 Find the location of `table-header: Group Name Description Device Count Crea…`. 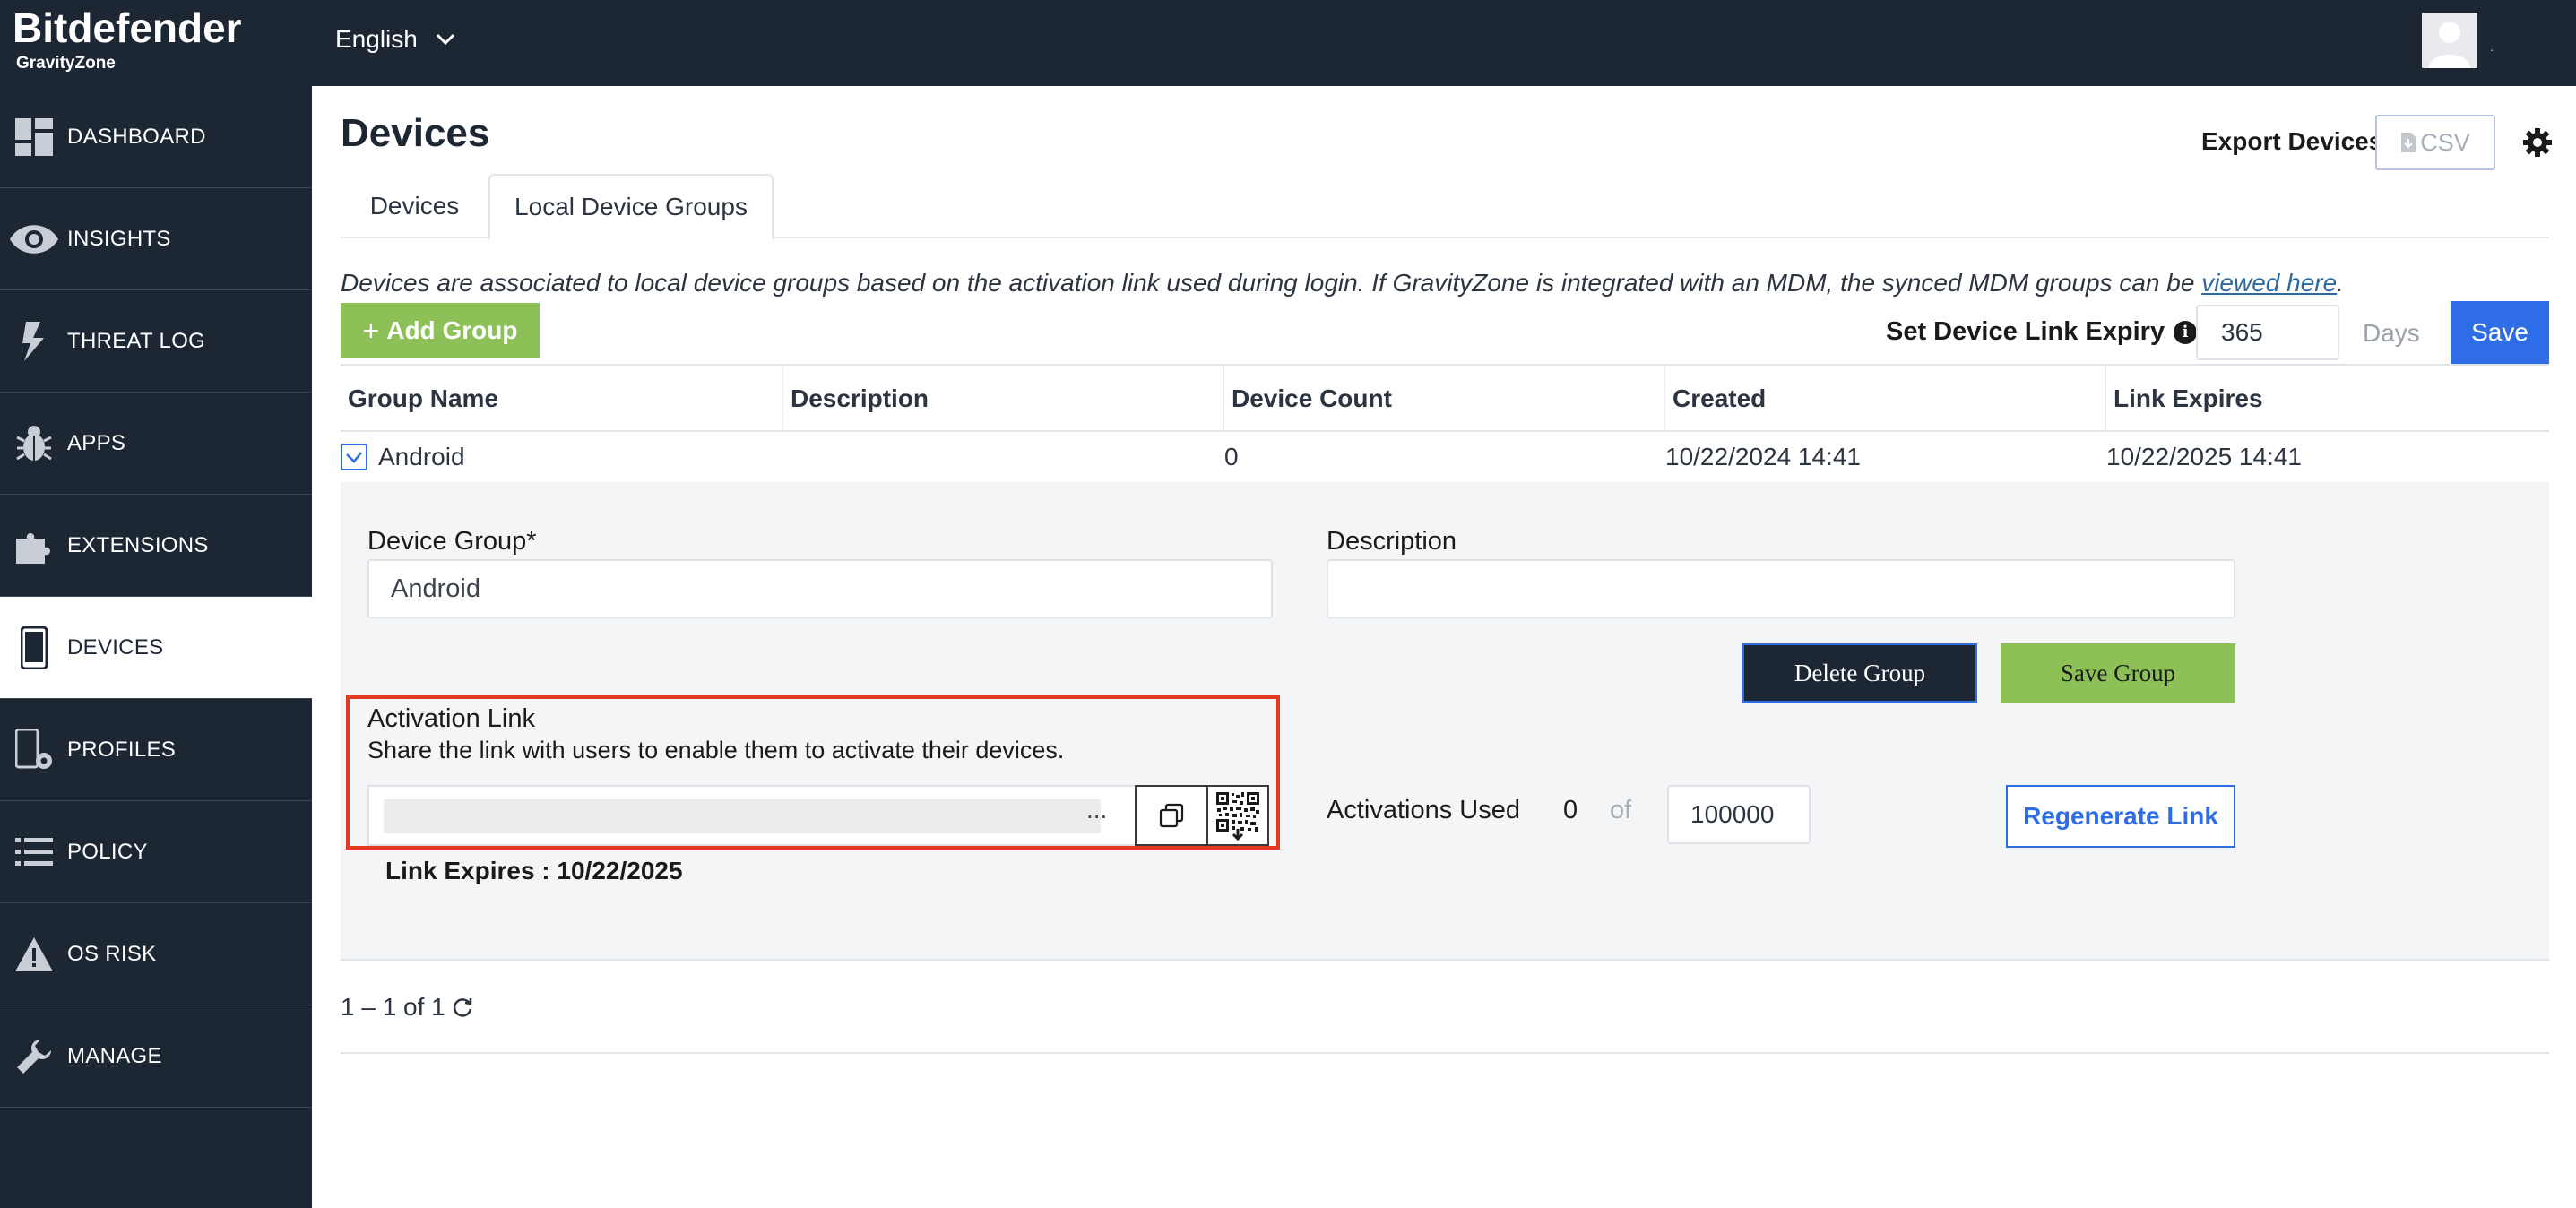

table-header: Group Name Description Device Count Crea… is located at coordinates (1445, 398).